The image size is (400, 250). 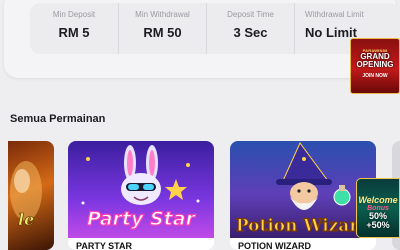 I want to click on game-name: POTION WIZARD, so click(x=306, y=244).